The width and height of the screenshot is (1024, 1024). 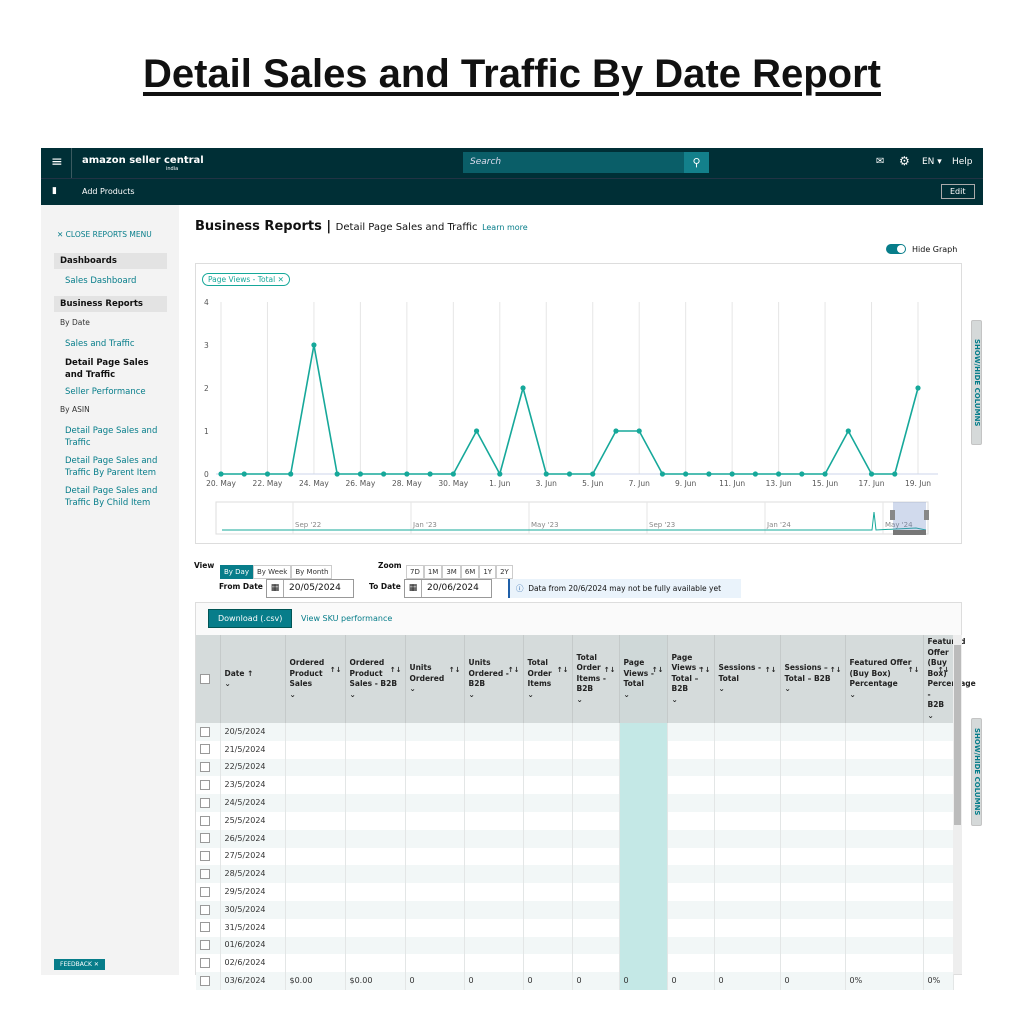 What do you see at coordinates (880, 161) in the screenshot?
I see `mail-icon: ✉` at bounding box center [880, 161].